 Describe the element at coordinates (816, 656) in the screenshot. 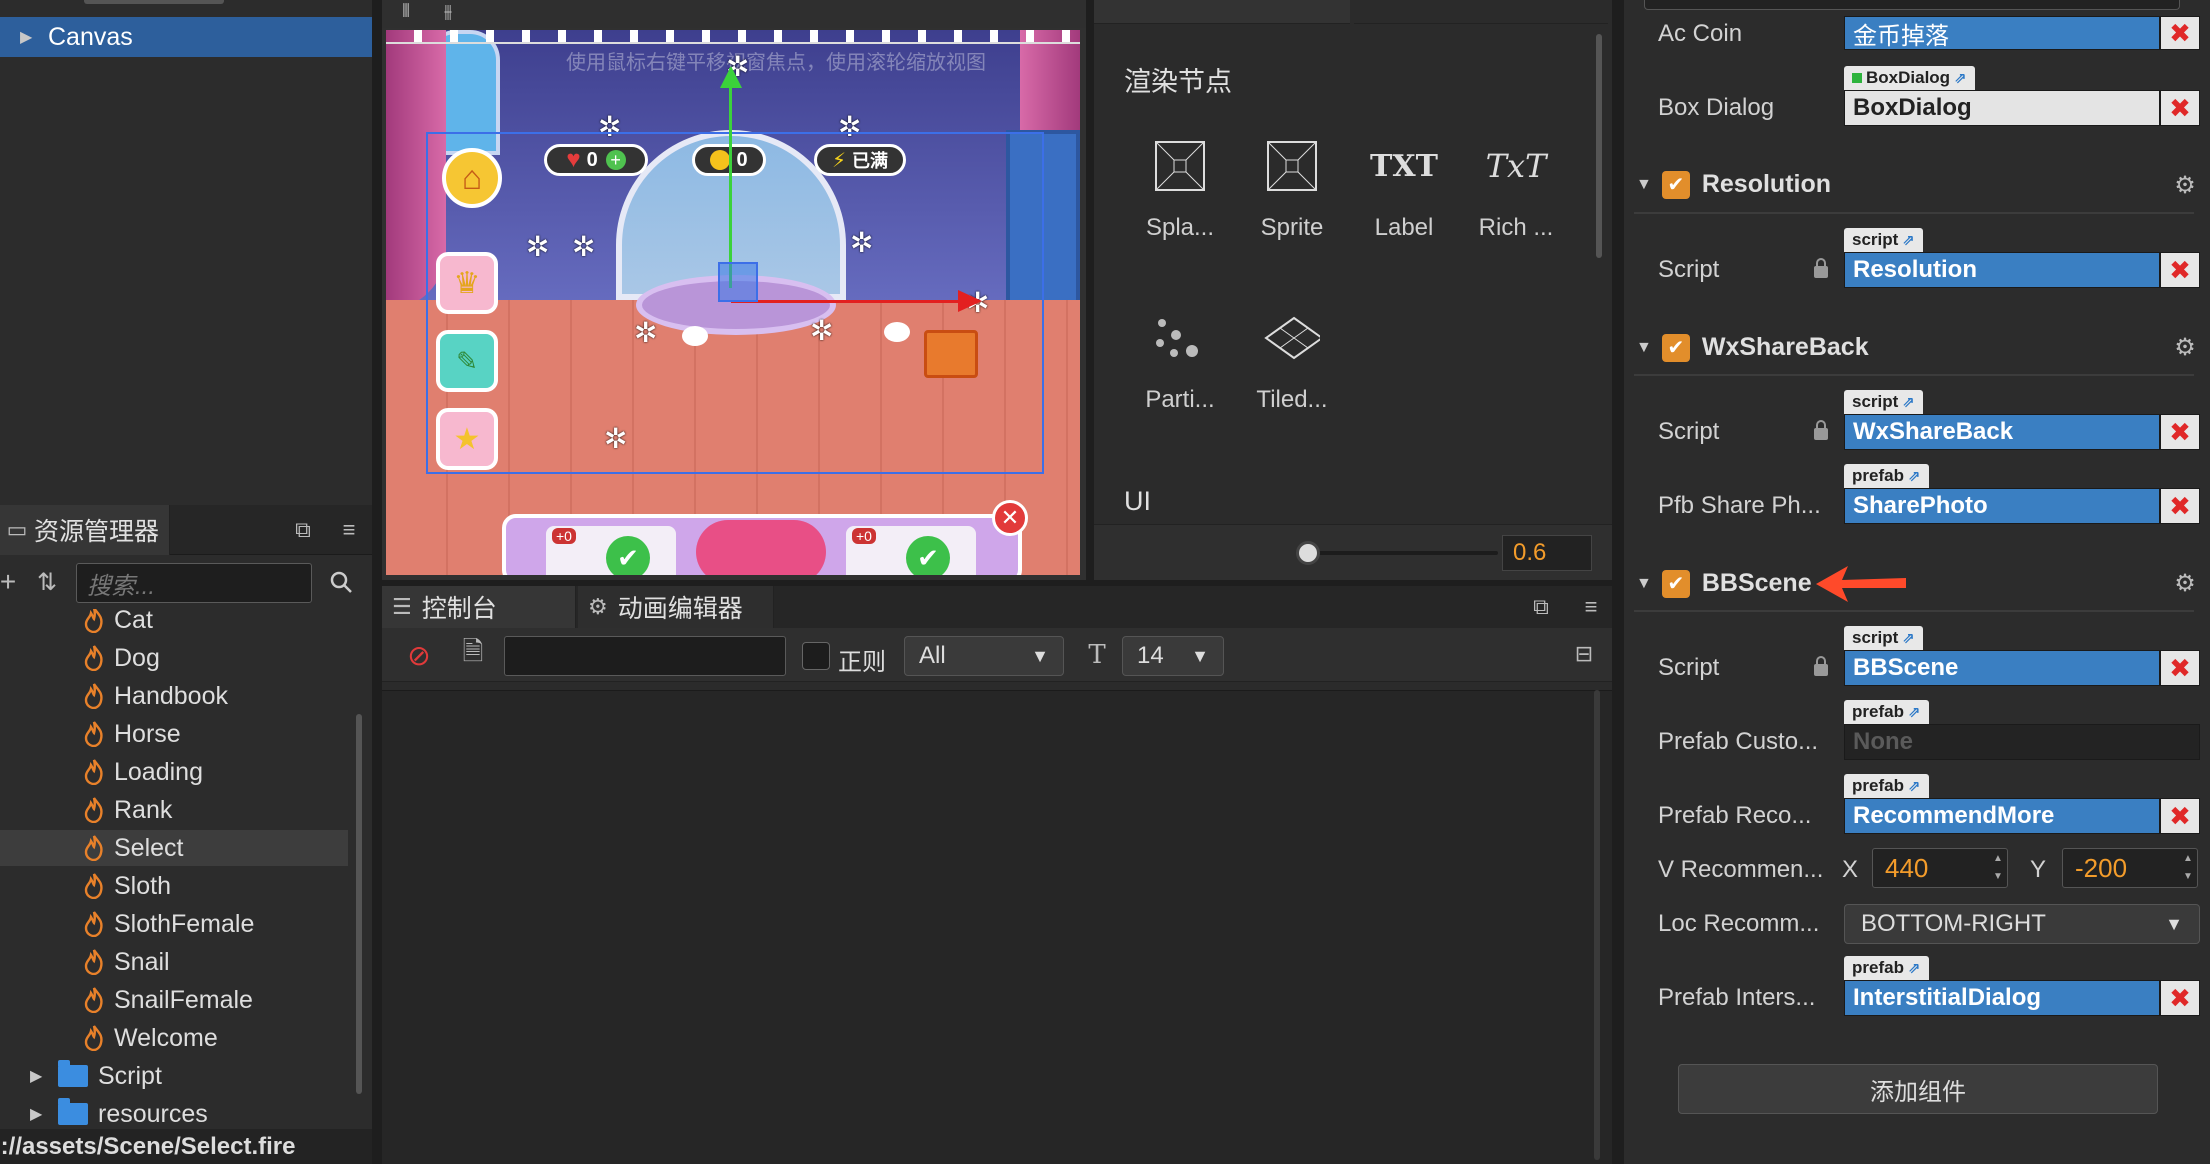

I see `regex-checkbox` at that location.